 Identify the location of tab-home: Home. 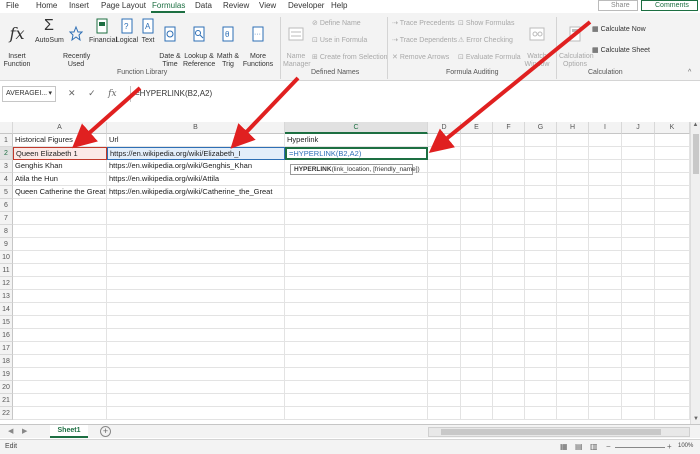
(46, 5).